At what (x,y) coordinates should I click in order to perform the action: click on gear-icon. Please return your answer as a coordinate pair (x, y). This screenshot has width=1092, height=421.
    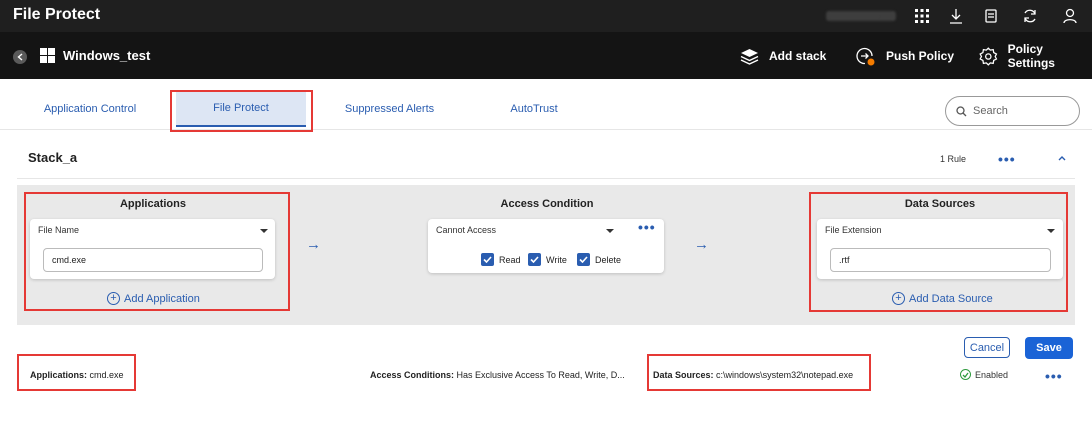
    Looking at the image, I should click on (988, 56).